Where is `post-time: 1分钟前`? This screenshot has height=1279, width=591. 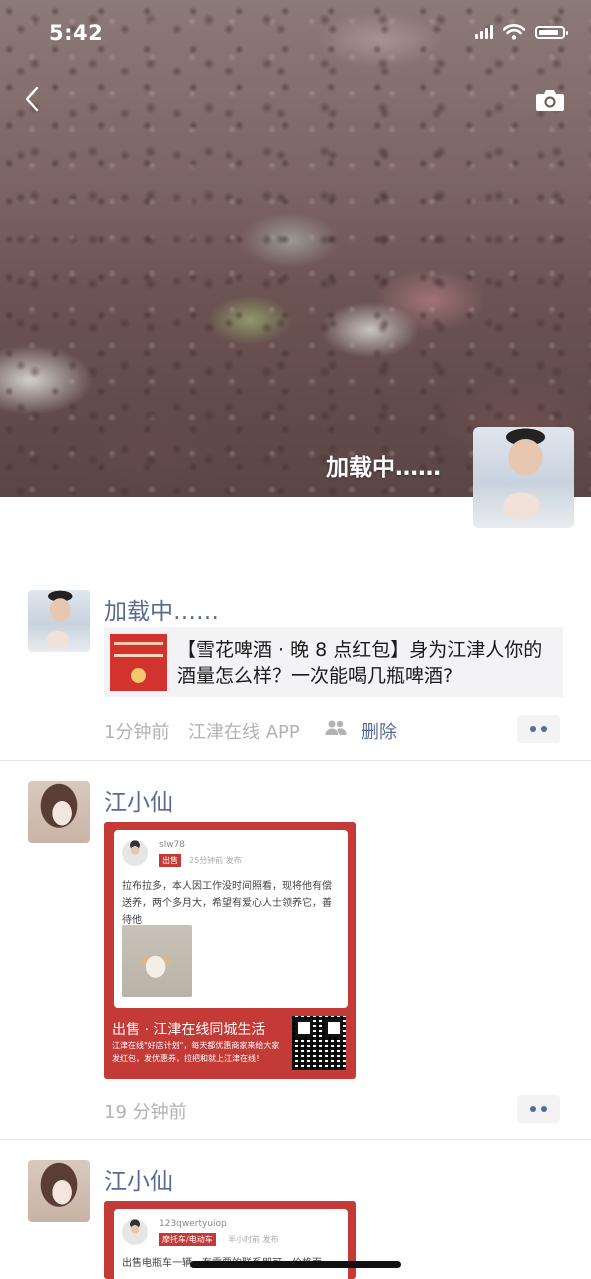
post-time: 1分钟前 is located at coordinates (137, 732).